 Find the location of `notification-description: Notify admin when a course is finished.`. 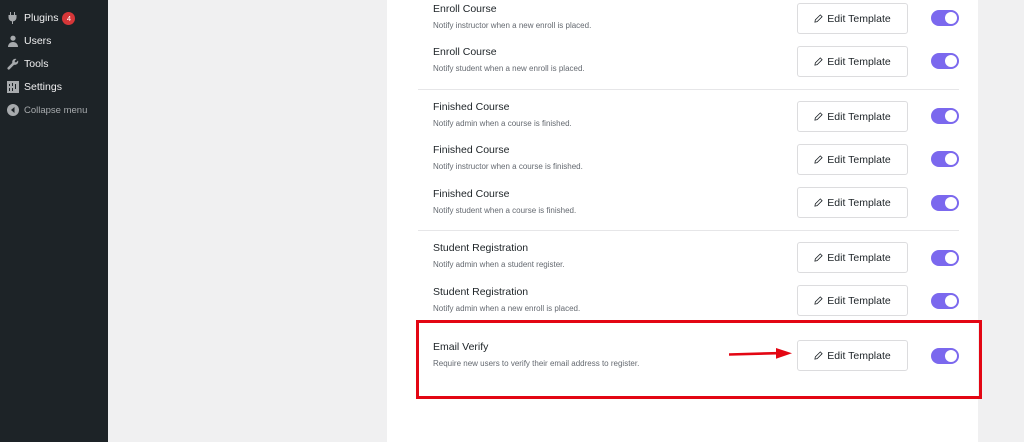

notification-description: Notify admin when a course is finished. is located at coordinates (502, 123).